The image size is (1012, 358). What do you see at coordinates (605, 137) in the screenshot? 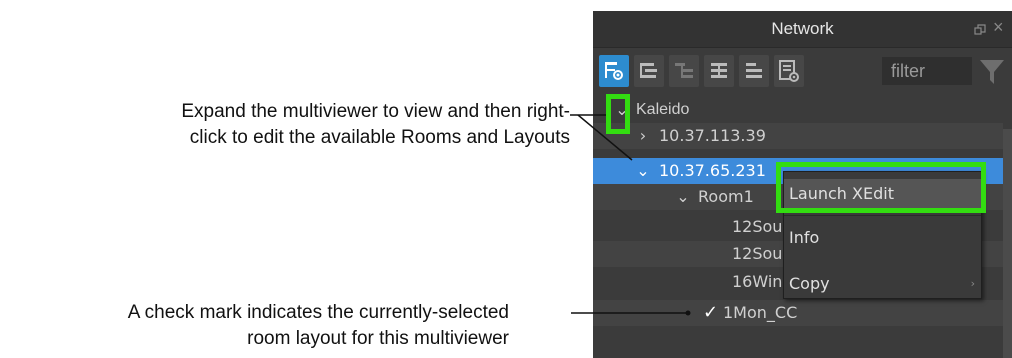
I see `device-leader-line` at bounding box center [605, 137].